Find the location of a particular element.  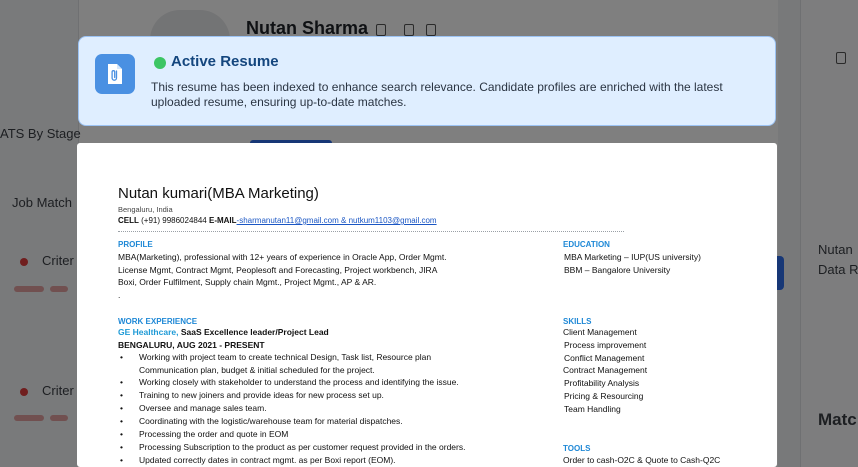

education-heading: EDUCATION is located at coordinates (586, 244).